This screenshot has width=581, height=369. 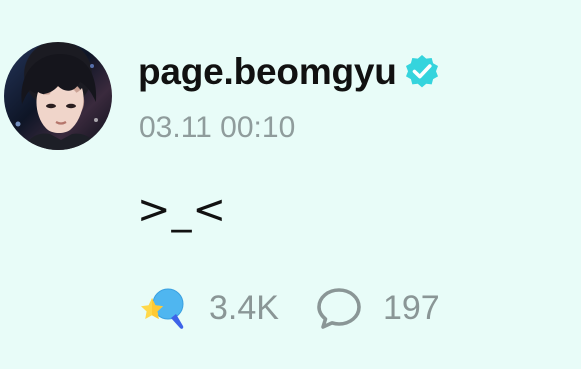 I want to click on avatar, so click(x=58, y=96).